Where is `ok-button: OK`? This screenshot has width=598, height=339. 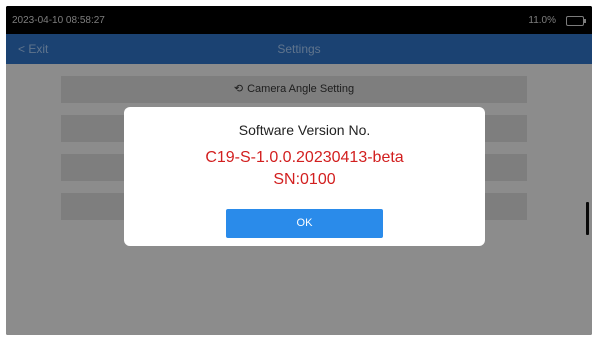
ok-button: OK is located at coordinates (304, 223).